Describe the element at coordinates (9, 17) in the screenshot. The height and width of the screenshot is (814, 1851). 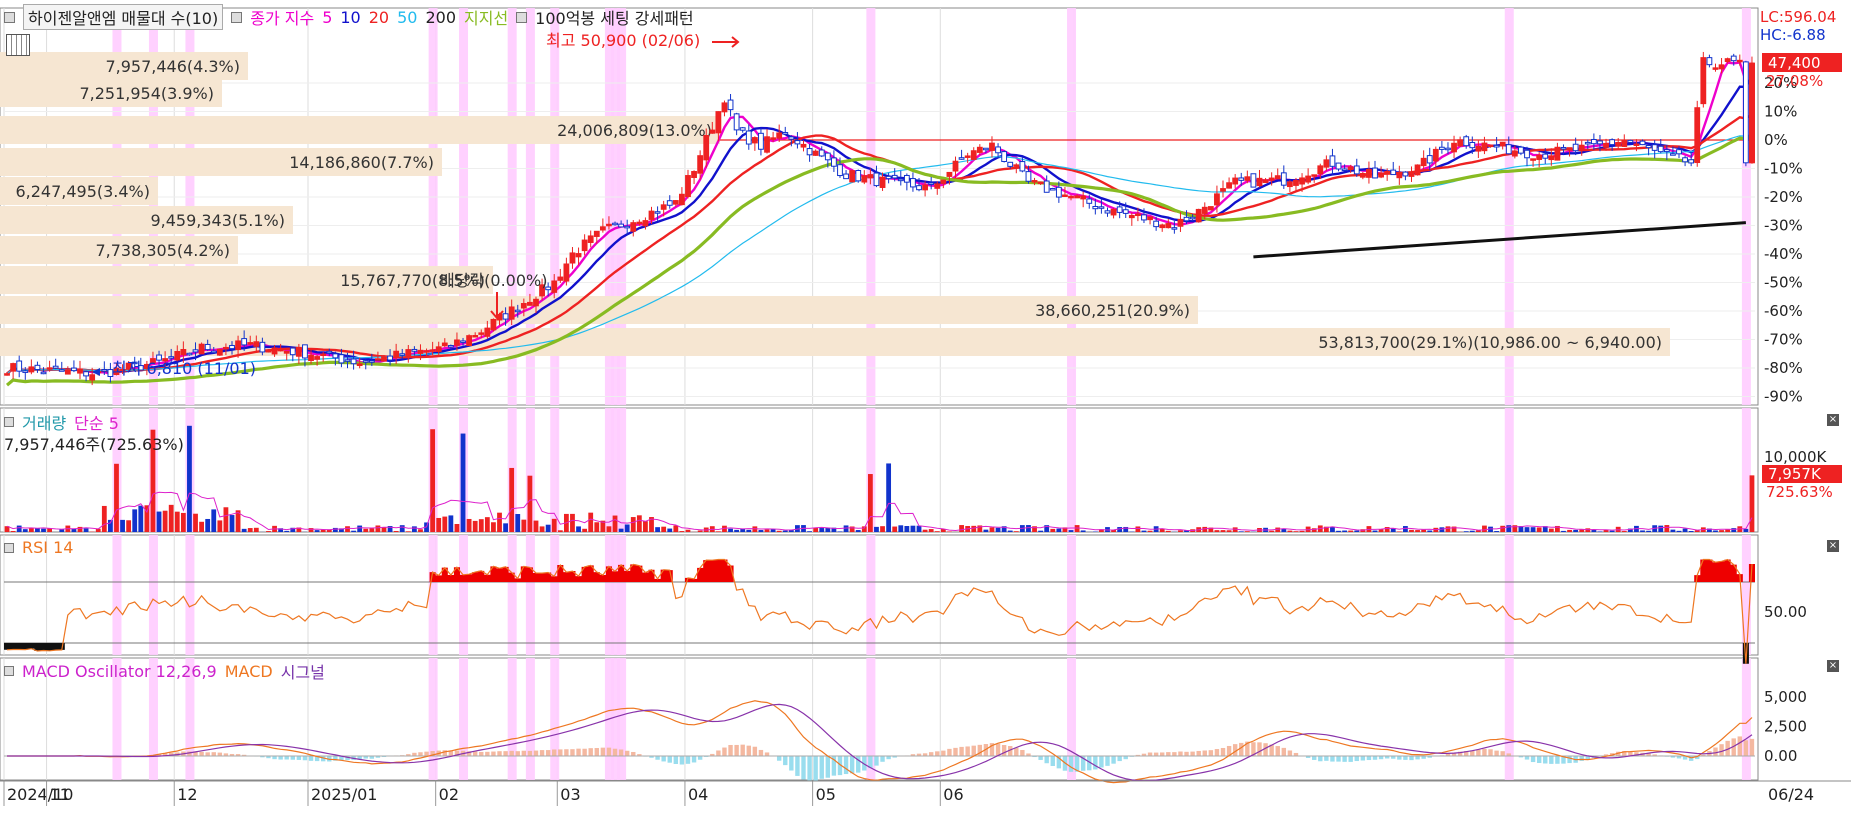
I see `header-toggle-icon` at that location.